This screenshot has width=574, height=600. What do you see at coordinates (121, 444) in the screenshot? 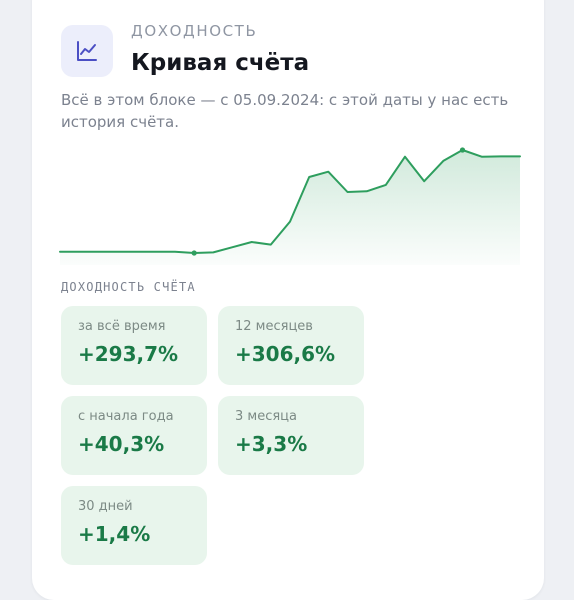
I see `metric-value: +40,3%` at bounding box center [121, 444].